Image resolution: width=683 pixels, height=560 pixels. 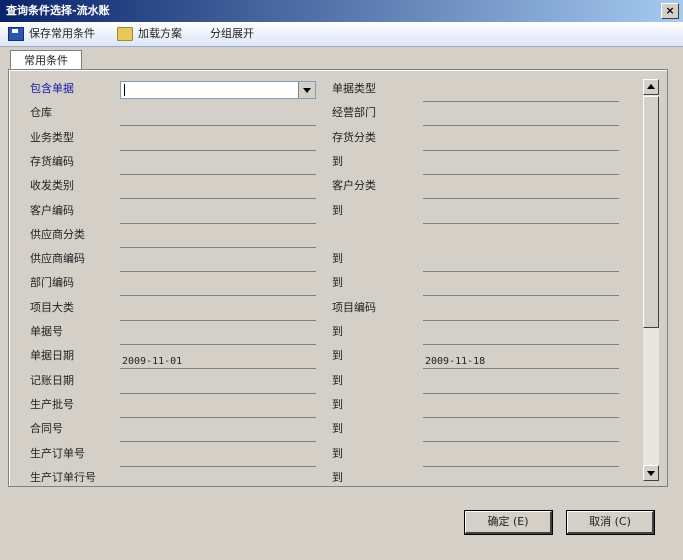 I want to click on left-field-label: 客户编码, so click(x=52, y=210).